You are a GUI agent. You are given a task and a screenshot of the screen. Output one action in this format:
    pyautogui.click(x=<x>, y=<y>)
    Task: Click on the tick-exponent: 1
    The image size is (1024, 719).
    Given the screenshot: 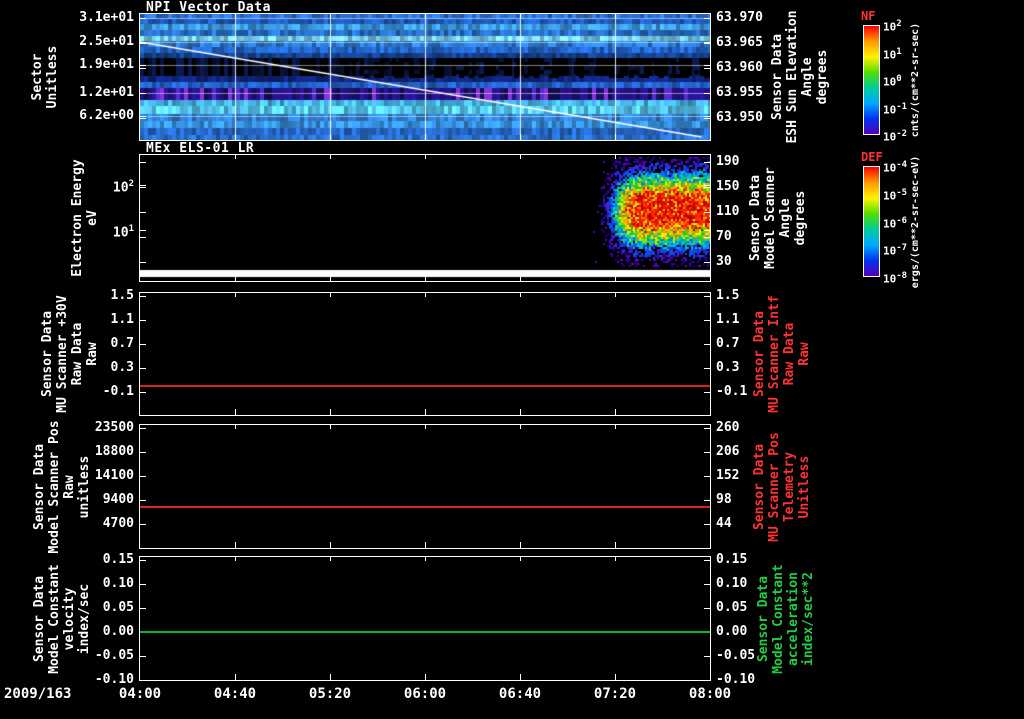 What is the action you would take?
    pyautogui.click(x=131, y=229)
    